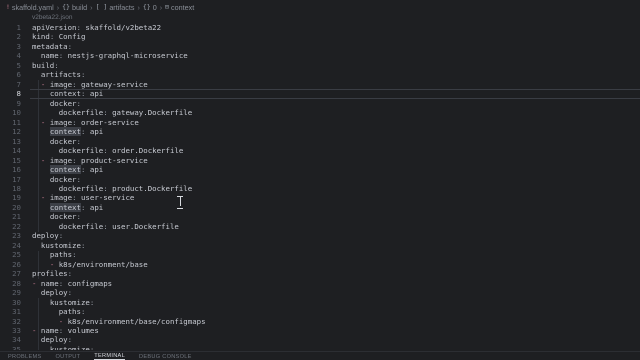 The image size is (640, 360). I want to click on line-number: 17, so click(16, 179).